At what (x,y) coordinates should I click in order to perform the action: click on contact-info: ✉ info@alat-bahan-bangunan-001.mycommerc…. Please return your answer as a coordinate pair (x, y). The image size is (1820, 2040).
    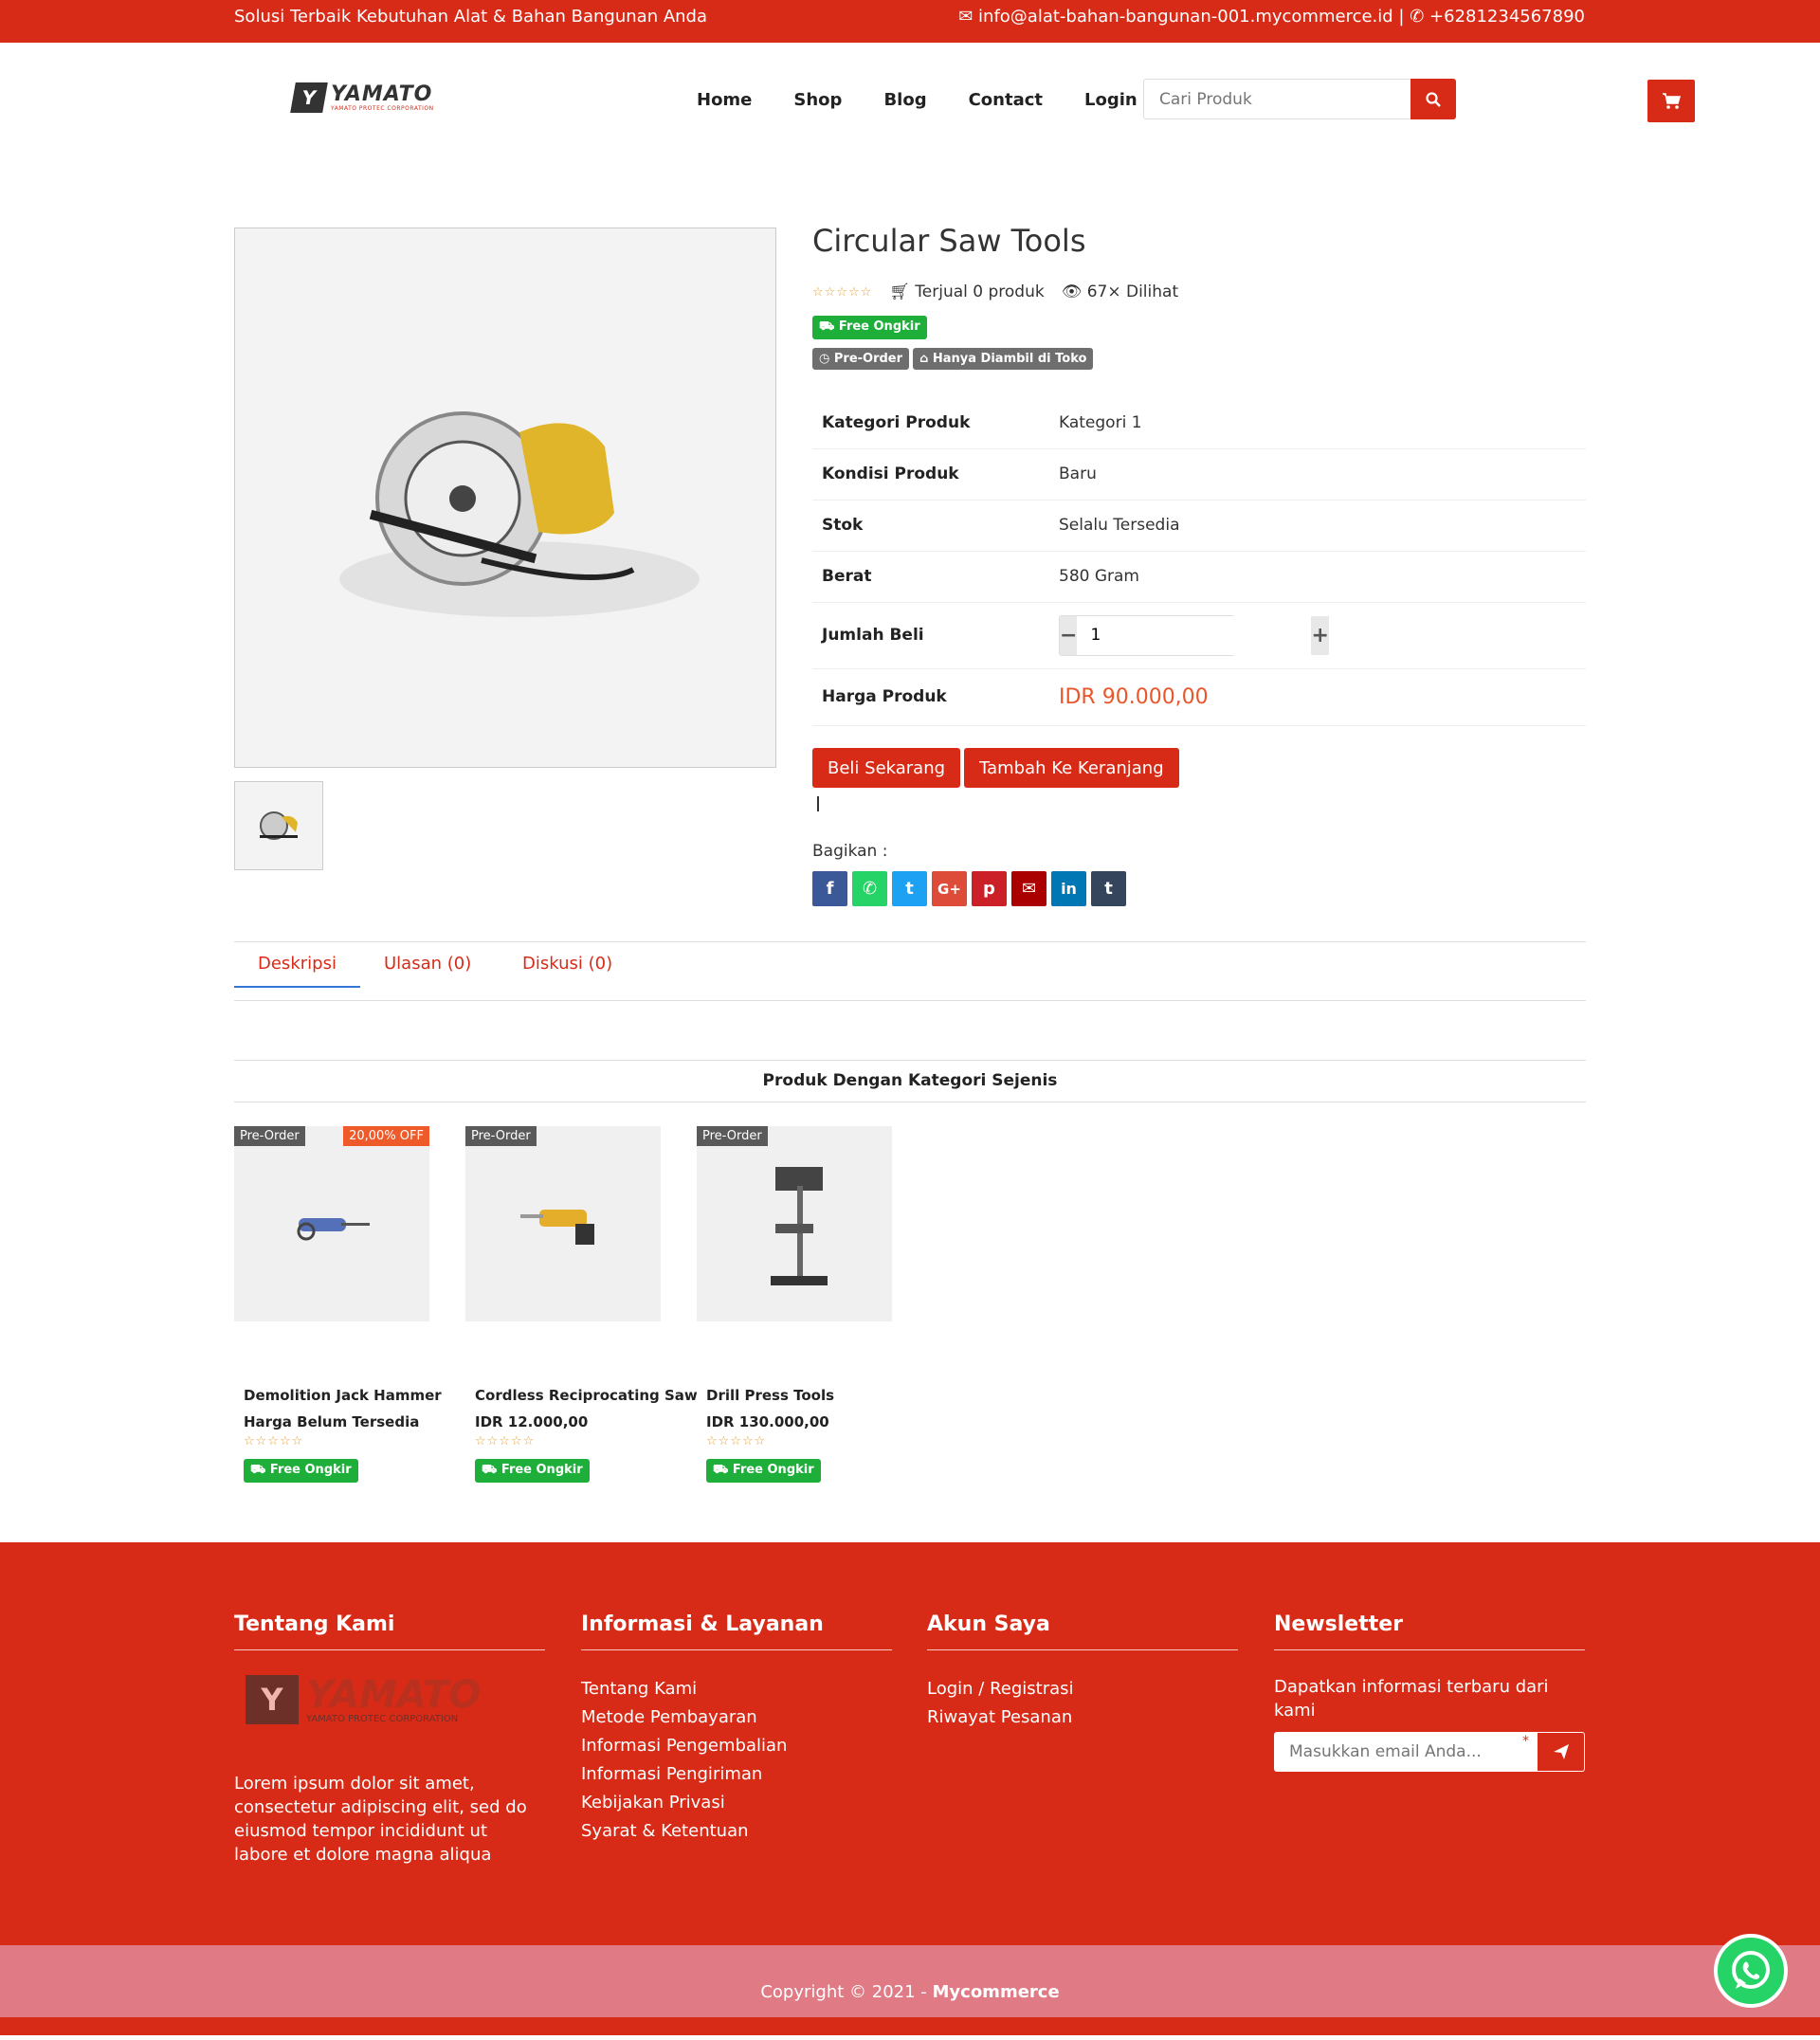
    Looking at the image, I should click on (1271, 17).